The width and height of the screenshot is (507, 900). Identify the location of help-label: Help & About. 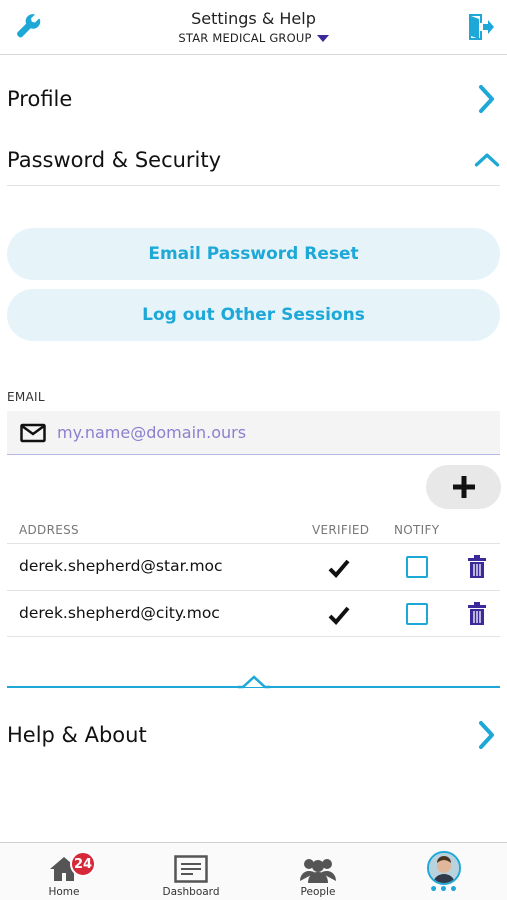
(77, 735).